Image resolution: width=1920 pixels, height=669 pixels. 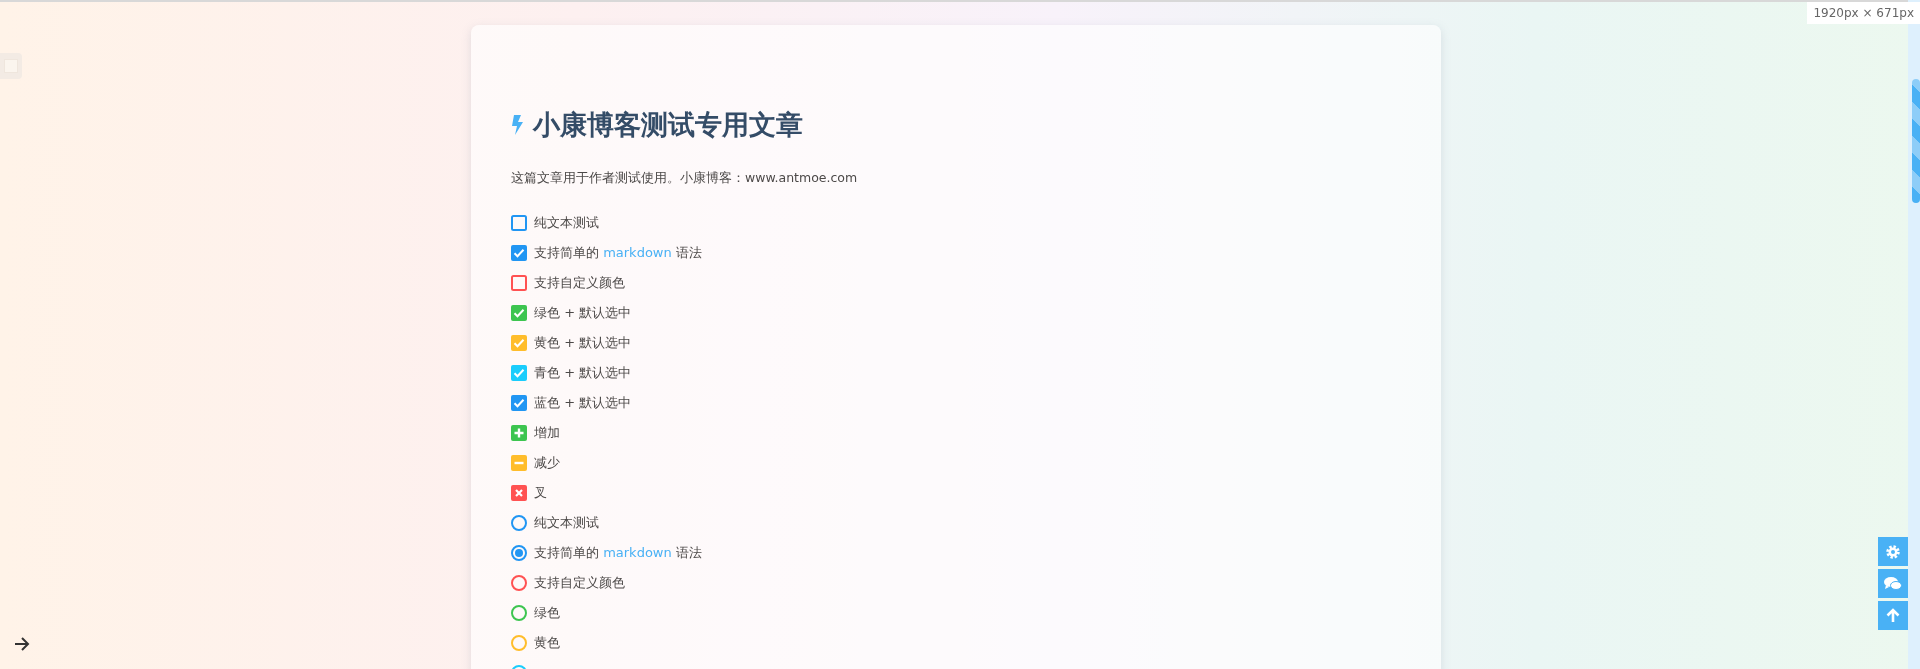 What do you see at coordinates (547, 643) in the screenshot?
I see `item-label: 黄色` at bounding box center [547, 643].